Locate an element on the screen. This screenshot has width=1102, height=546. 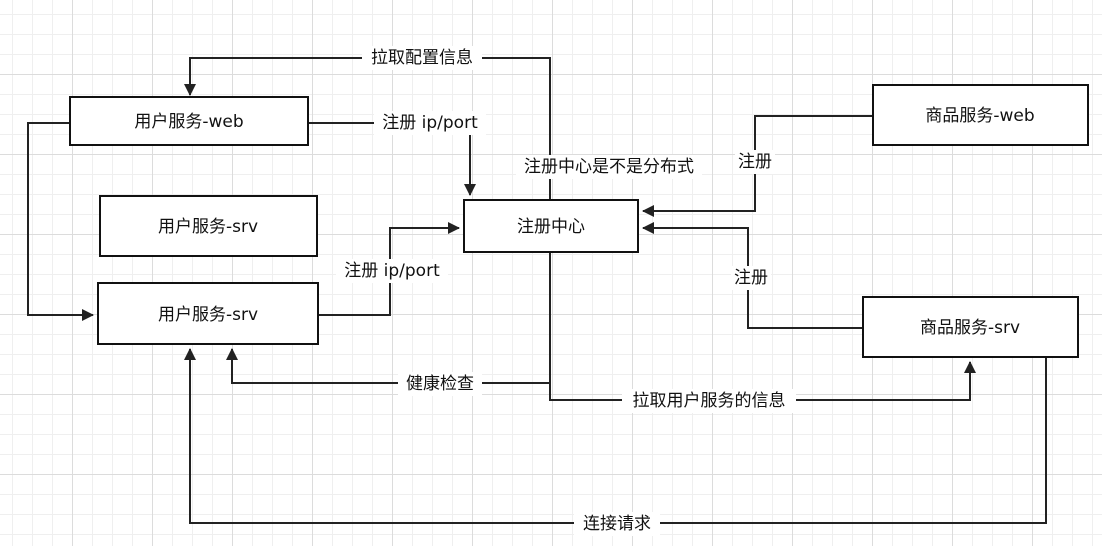
label-register-goods-srv: 注册 is located at coordinates (751, 278).